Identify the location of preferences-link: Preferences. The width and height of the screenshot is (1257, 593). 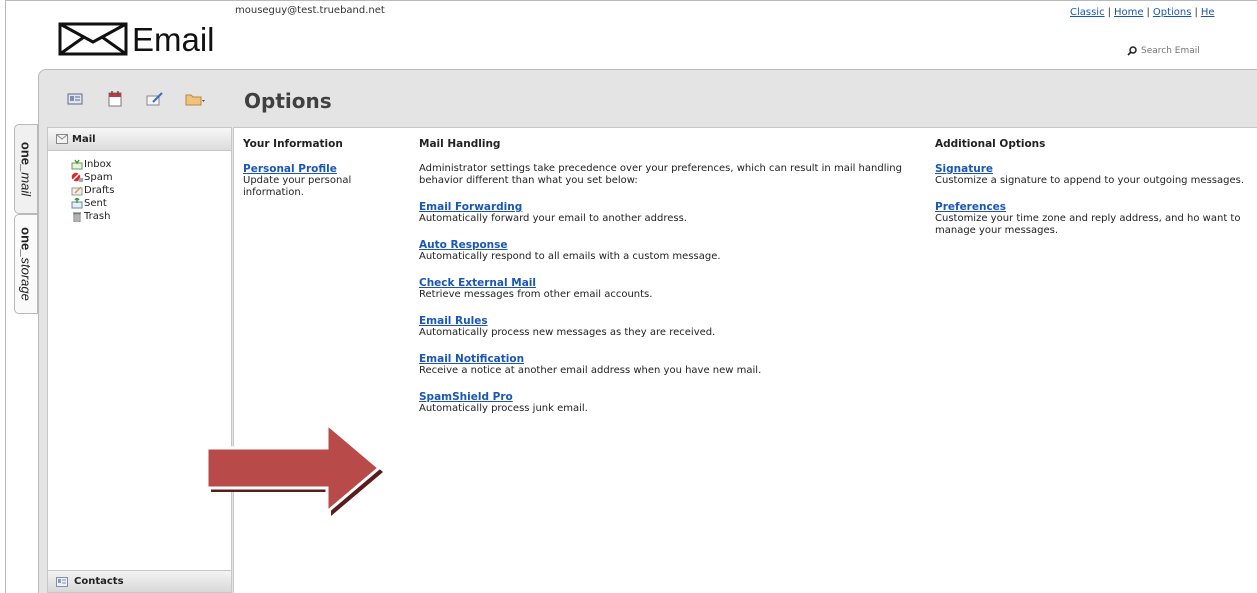
(1096, 207).